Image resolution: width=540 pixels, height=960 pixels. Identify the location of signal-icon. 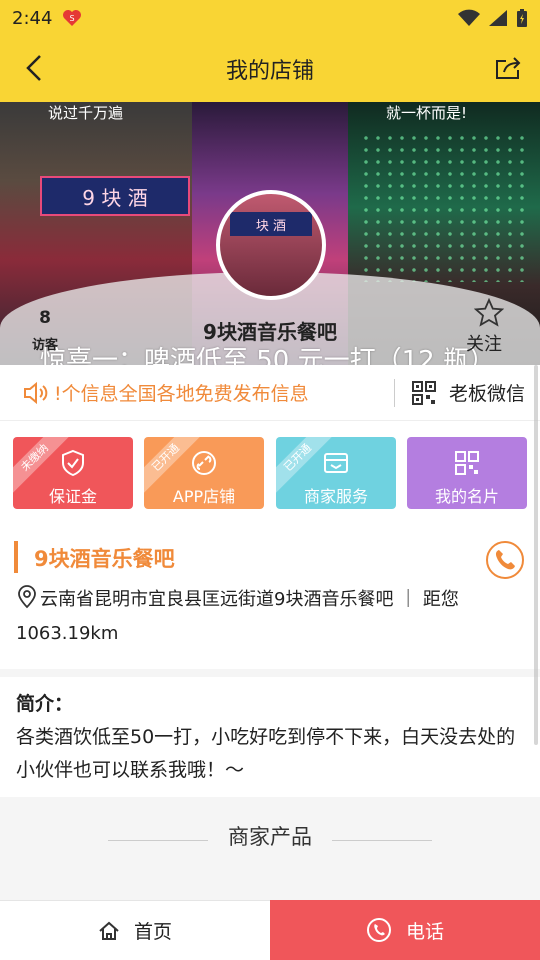
(498, 18).